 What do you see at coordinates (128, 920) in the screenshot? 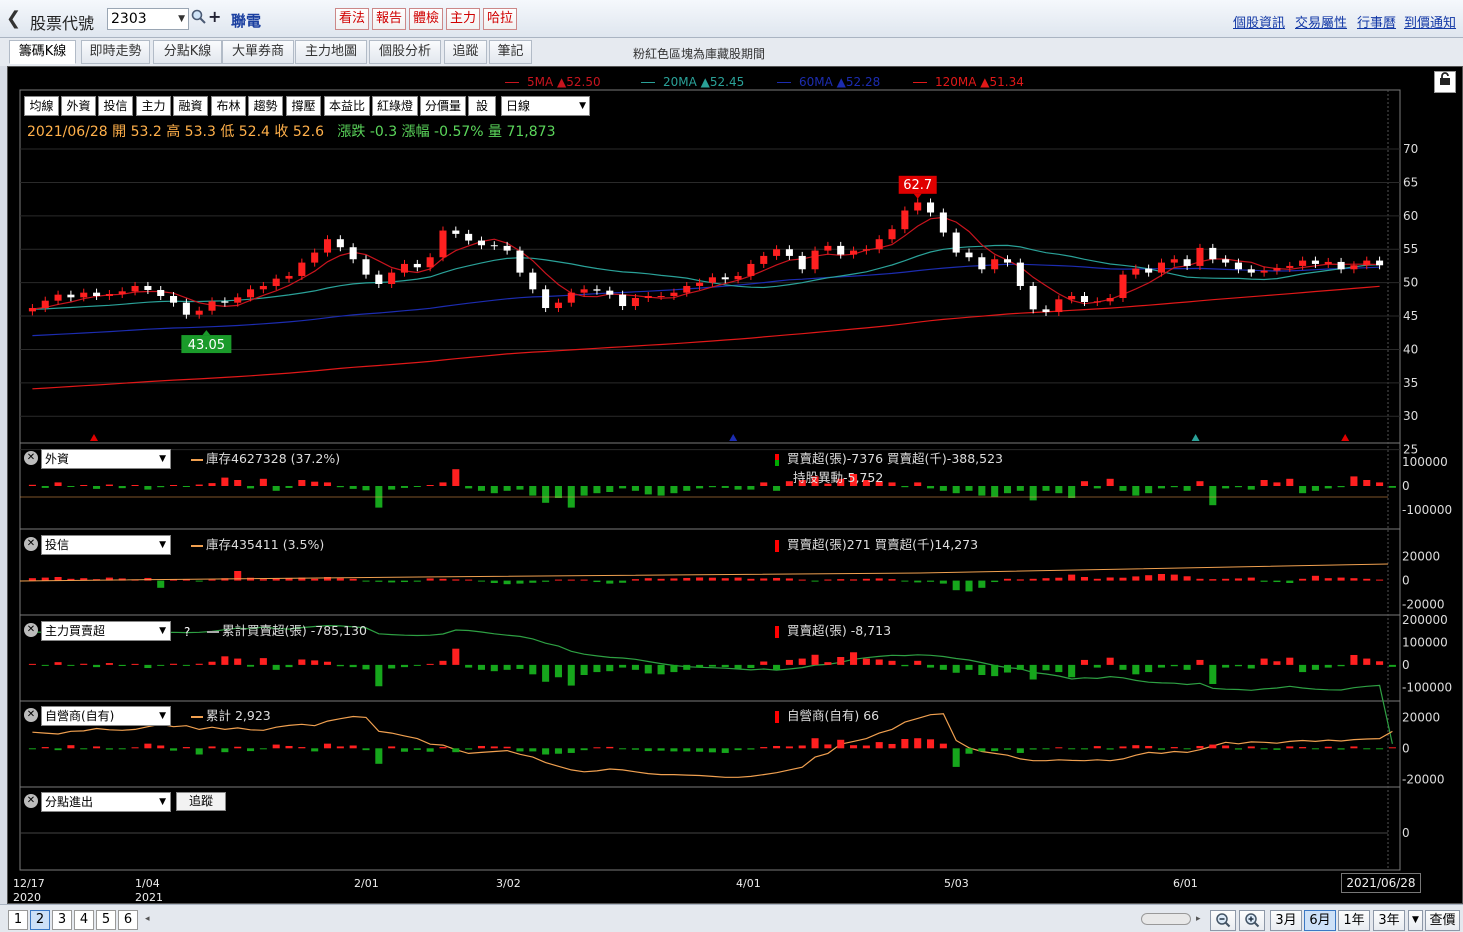
I see `page-button-6: 6` at bounding box center [128, 920].